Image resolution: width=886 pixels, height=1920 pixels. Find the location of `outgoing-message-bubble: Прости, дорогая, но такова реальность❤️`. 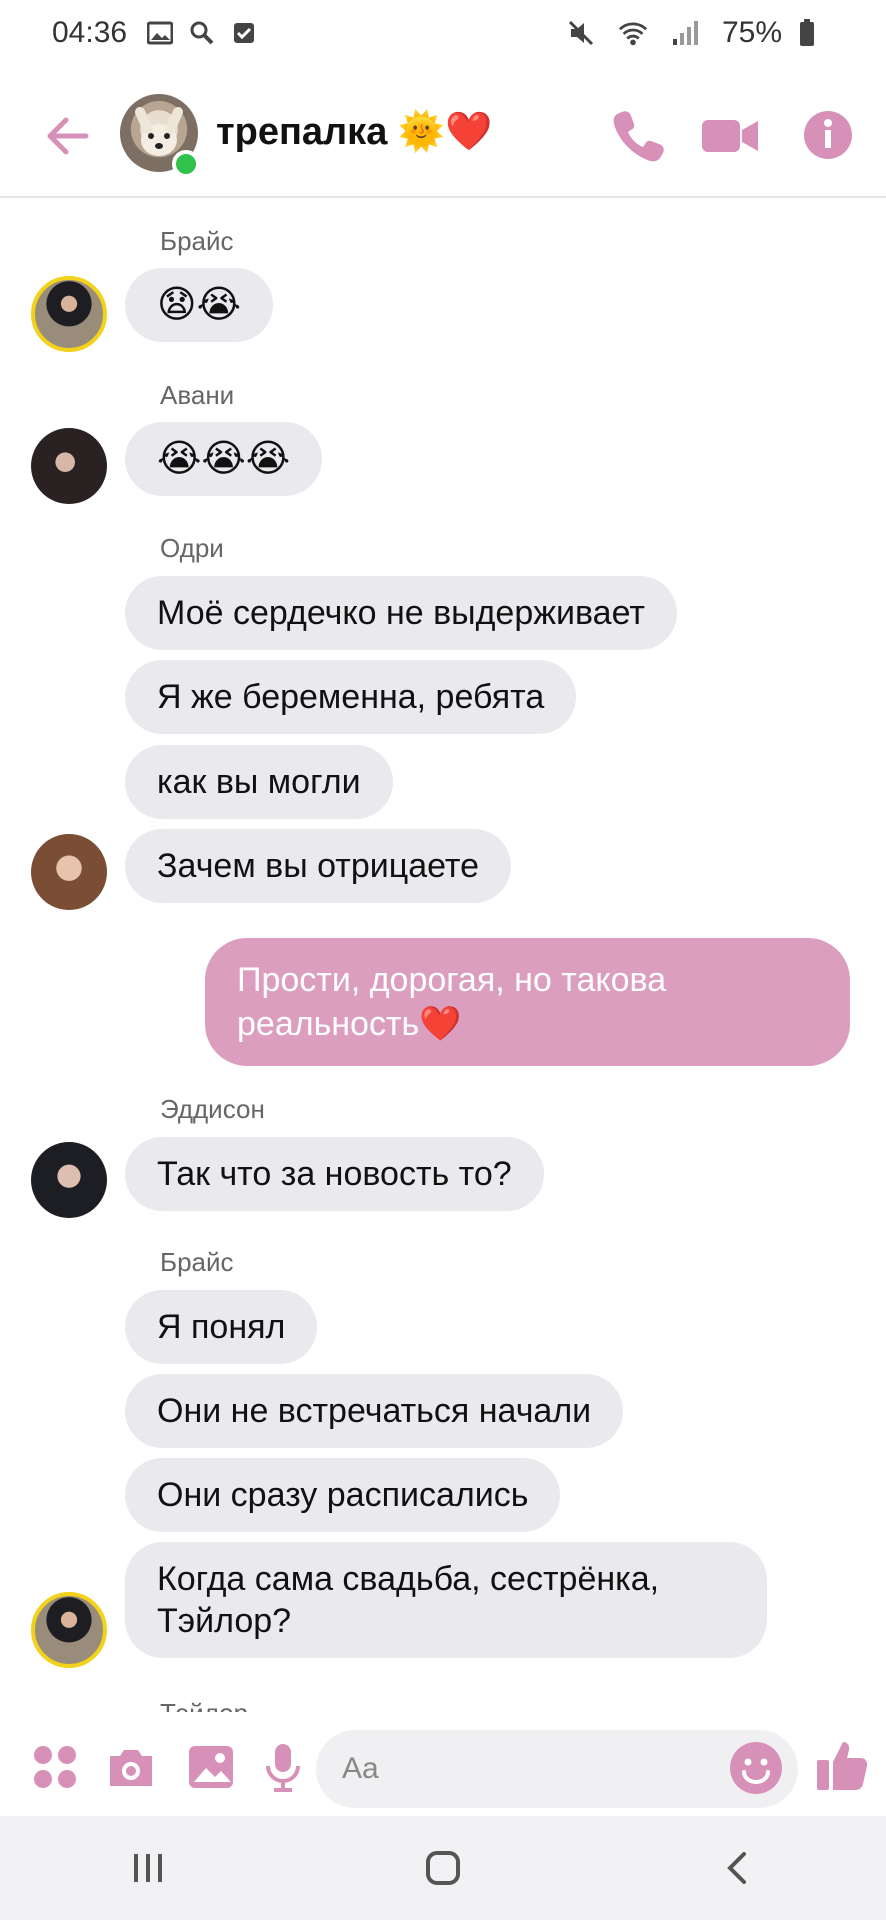

outgoing-message-bubble: Прости, дорогая, но такова реальность❤️ is located at coordinates (527, 1002).